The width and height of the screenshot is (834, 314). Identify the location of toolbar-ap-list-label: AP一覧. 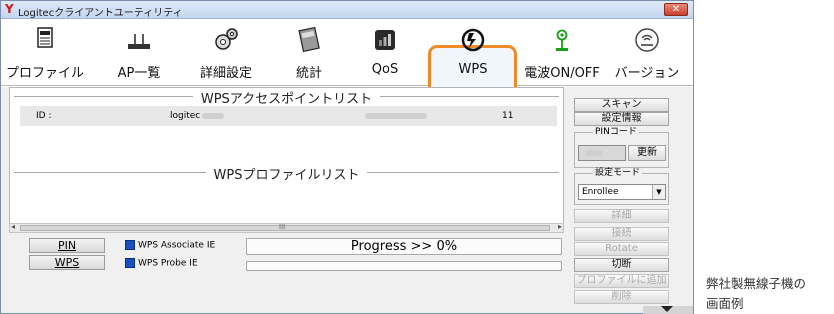
(139, 73).